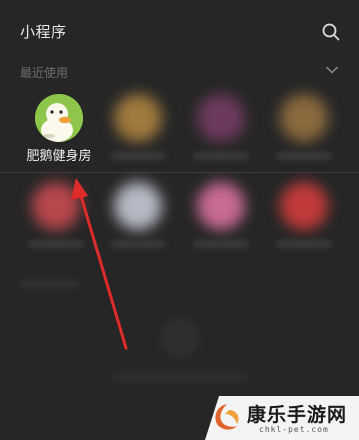 Image resolution: width=359 pixels, height=440 pixels. Describe the element at coordinates (179, 172) in the screenshot. I see `section-divider` at that location.